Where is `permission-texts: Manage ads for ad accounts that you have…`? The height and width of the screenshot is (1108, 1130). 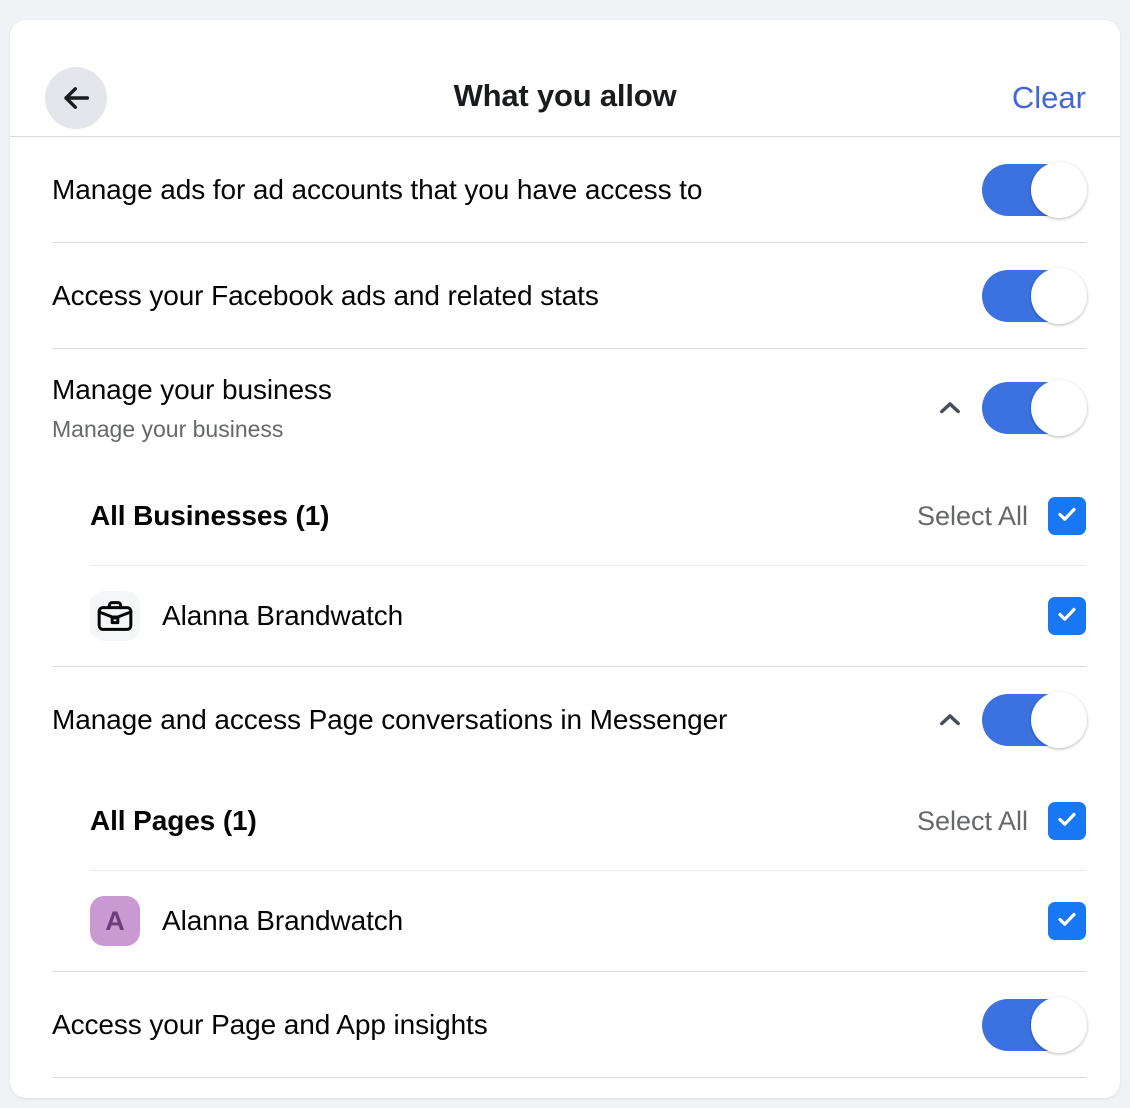
permission-texts: Manage ads for ad accounts that you have… is located at coordinates (517, 190).